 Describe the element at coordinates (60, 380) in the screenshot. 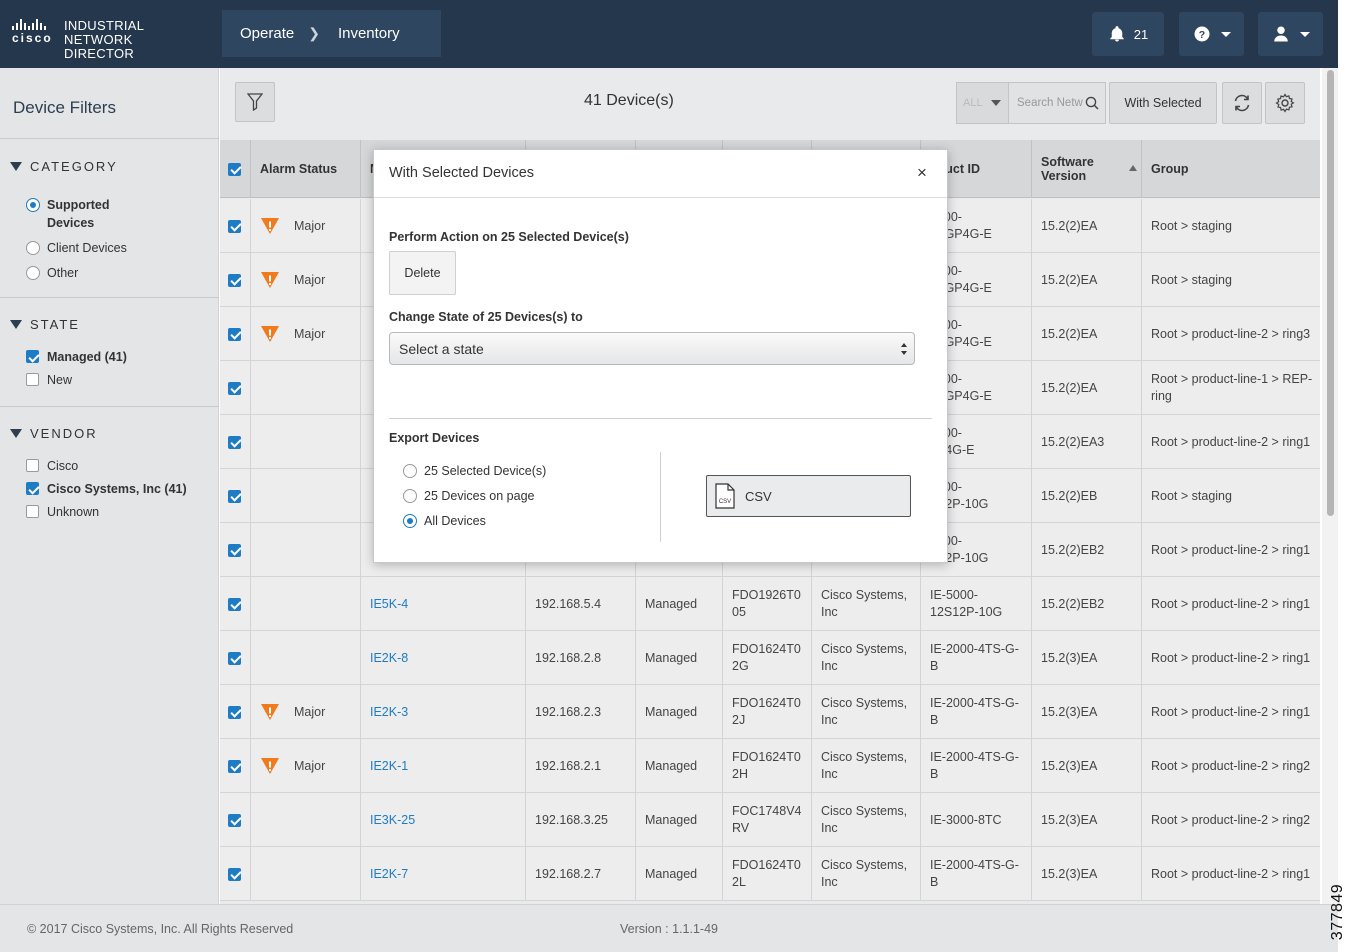

I see `filter-label: New` at that location.